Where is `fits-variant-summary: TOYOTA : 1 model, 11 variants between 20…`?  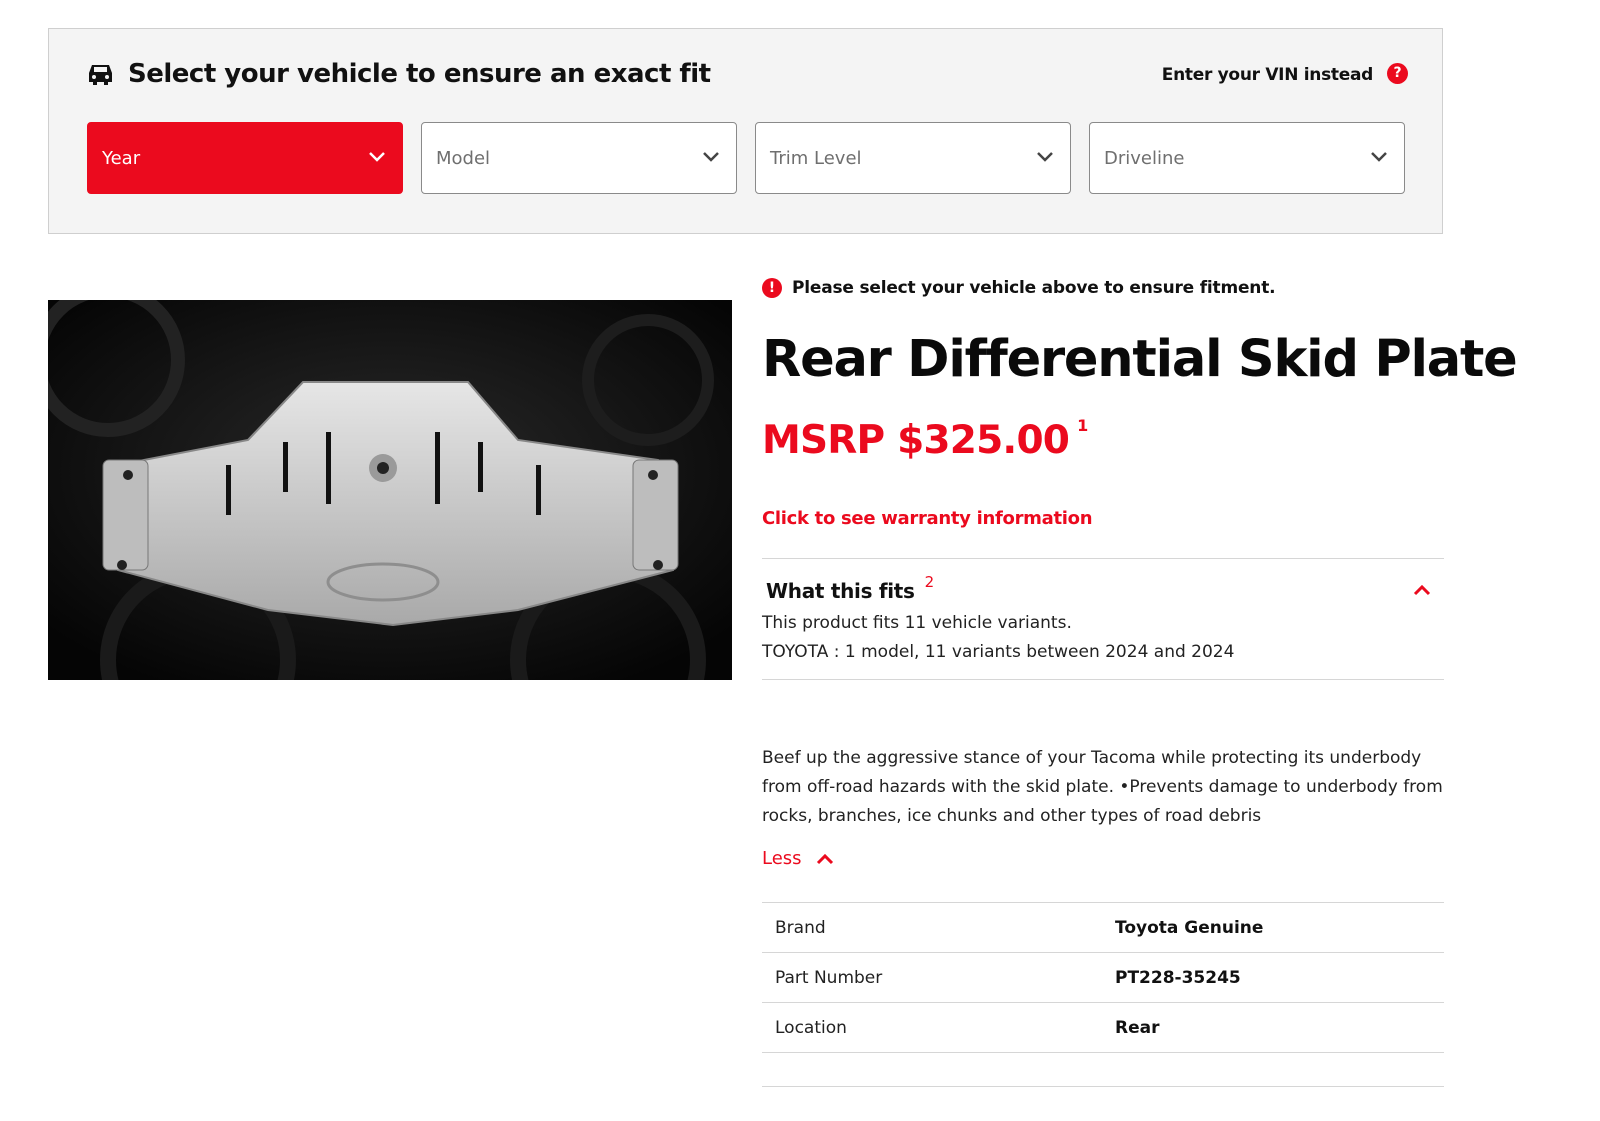
fits-variant-summary: TOYOTA : 1 model, 11 variants between 20… is located at coordinates (998, 652).